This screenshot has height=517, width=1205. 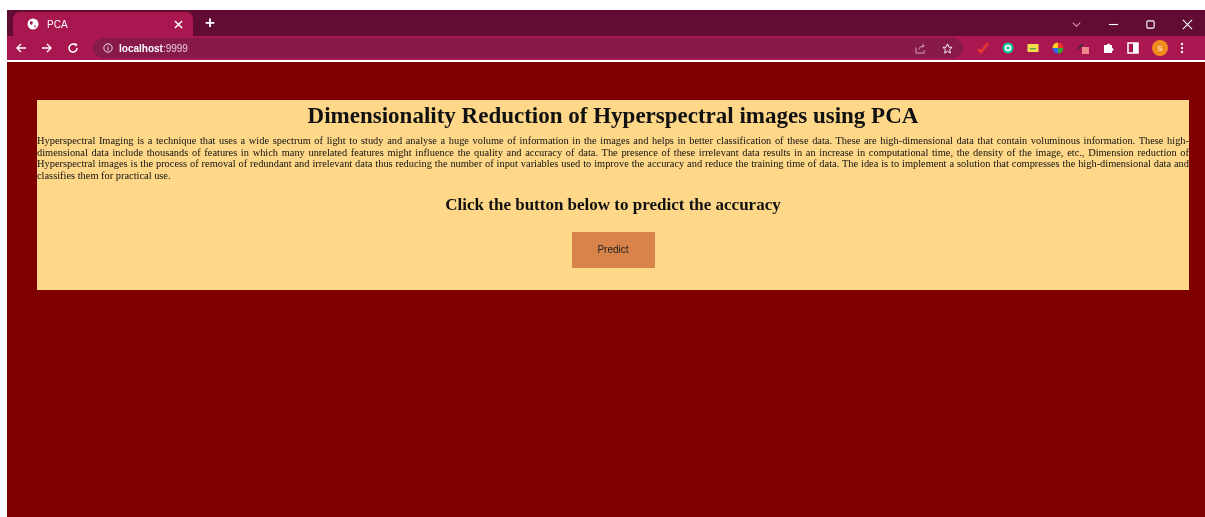 What do you see at coordinates (108, 48) in the screenshot?
I see `info-icon` at bounding box center [108, 48].